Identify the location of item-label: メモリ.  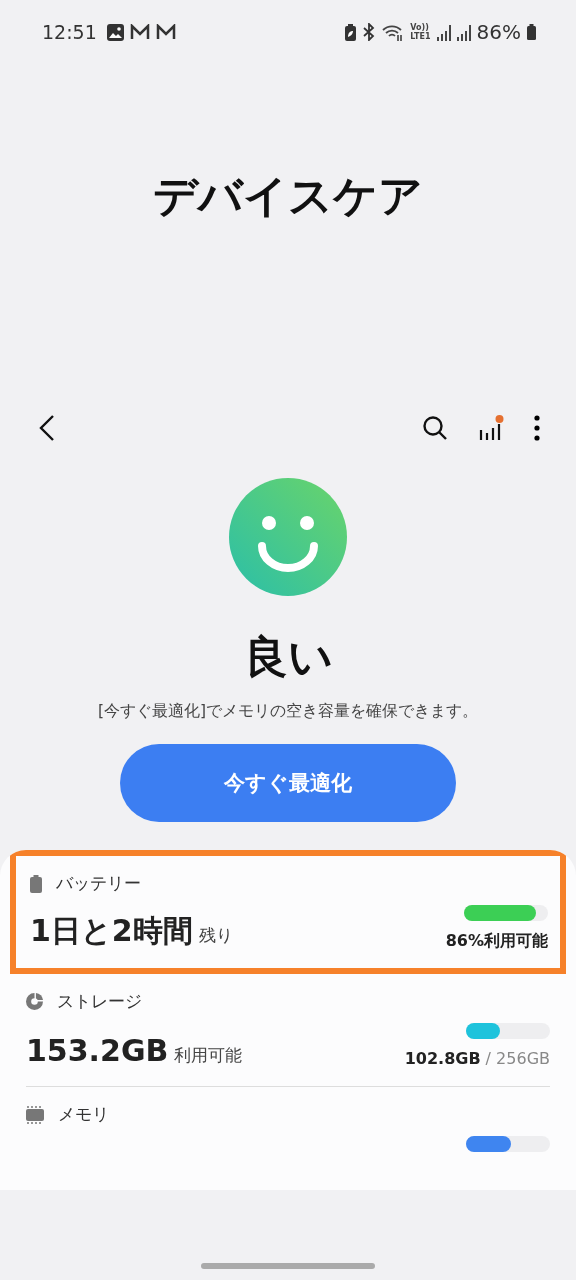
(83, 1114).